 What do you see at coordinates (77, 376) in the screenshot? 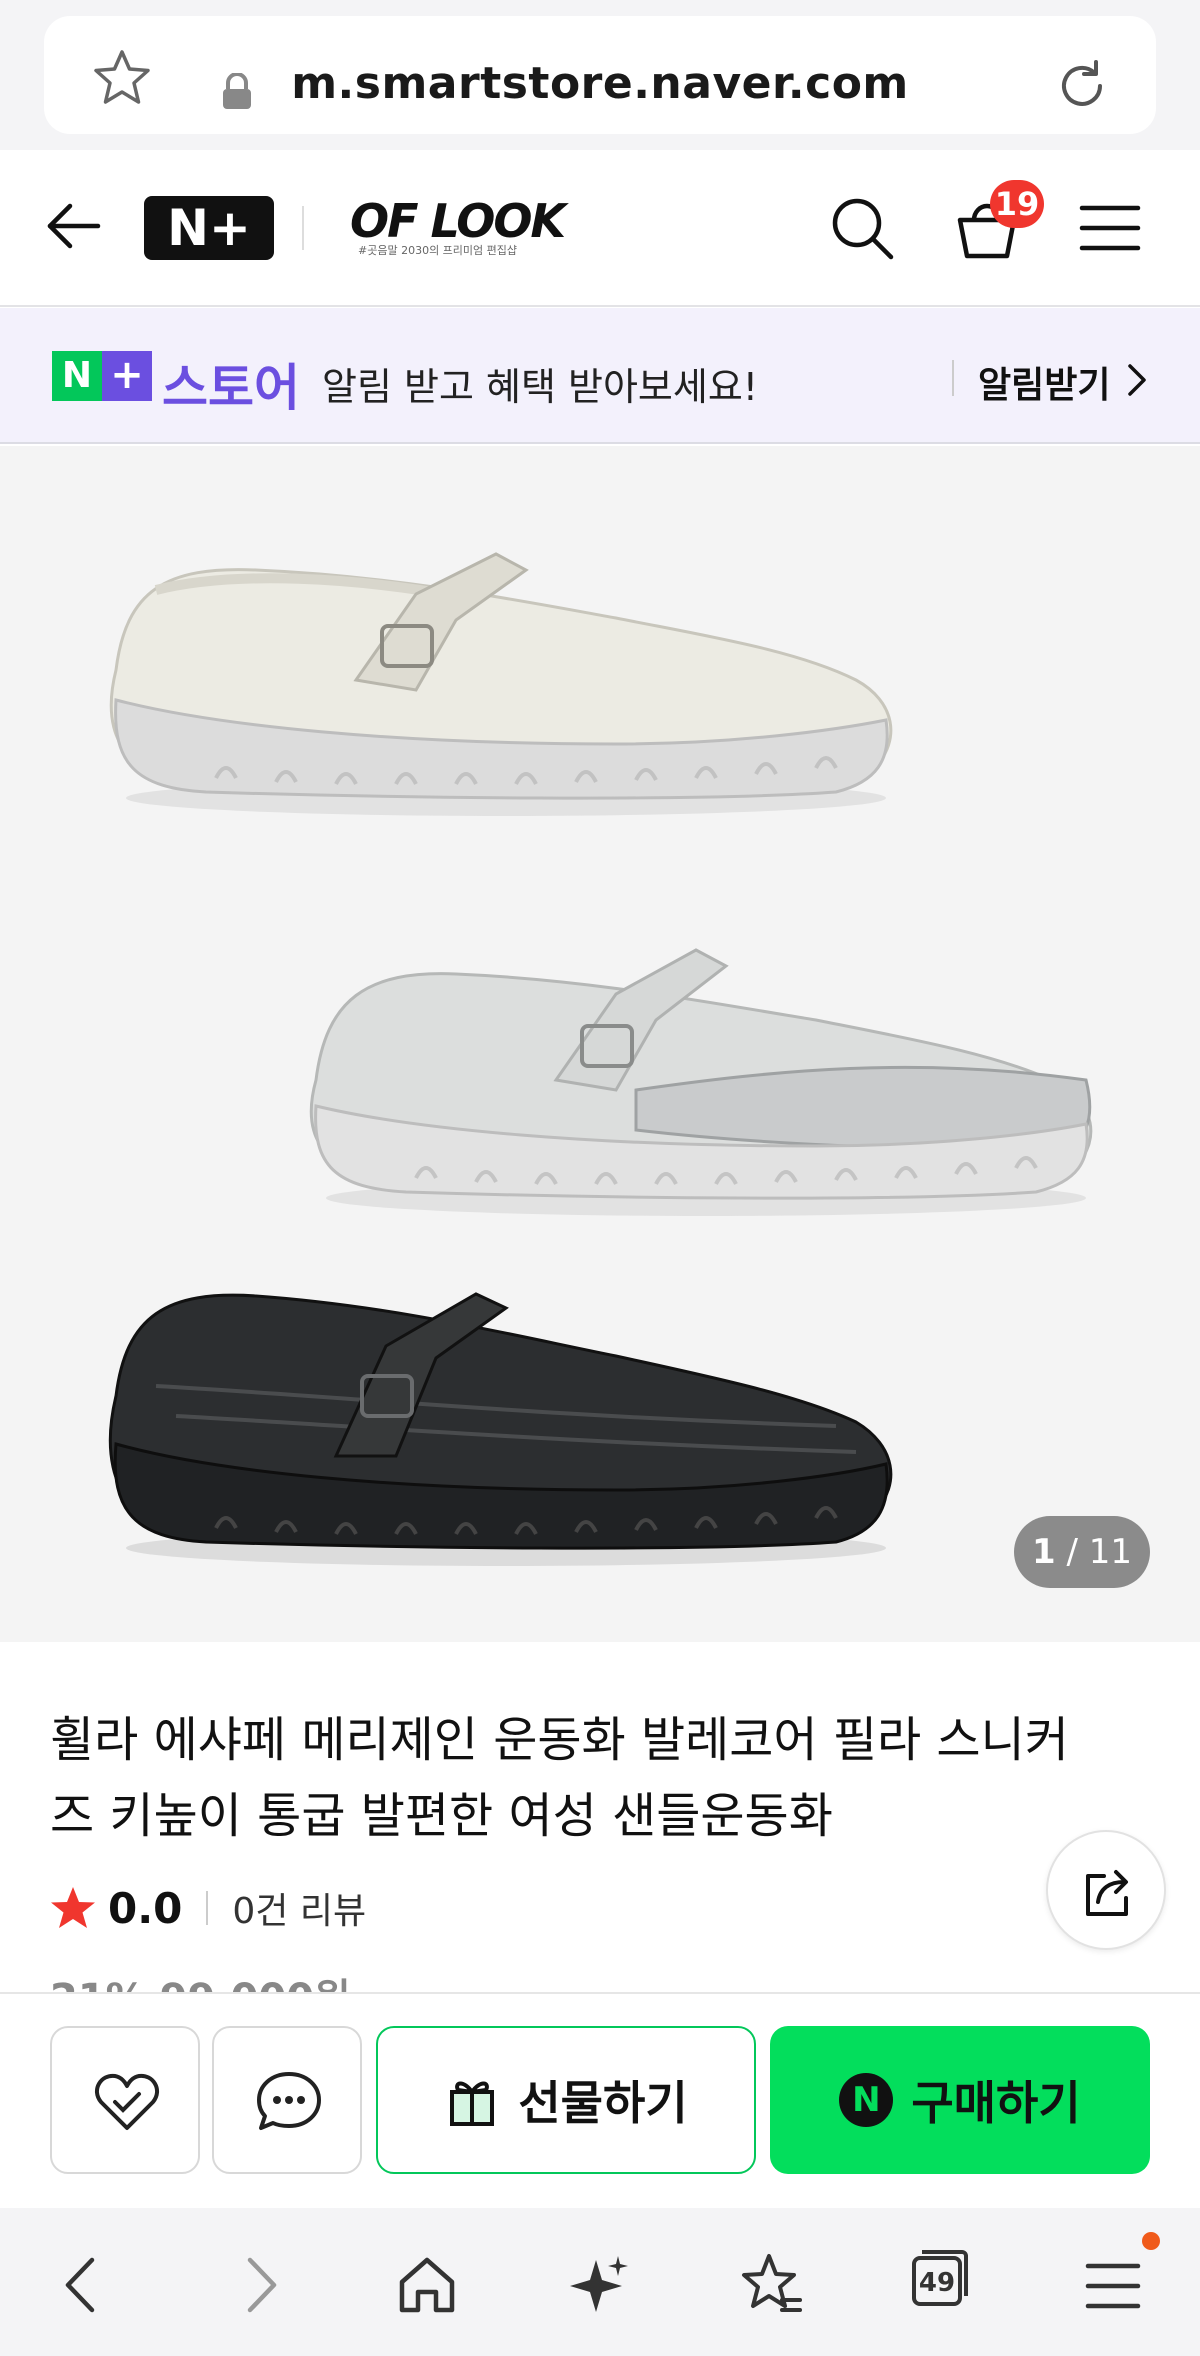
I see `badge-n: N` at bounding box center [77, 376].